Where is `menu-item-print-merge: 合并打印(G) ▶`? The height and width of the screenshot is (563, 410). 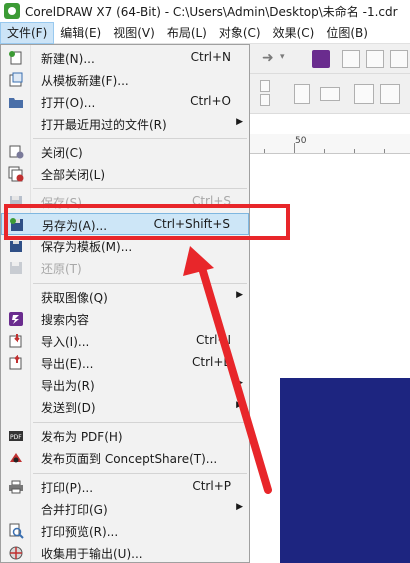 menu-item-print-merge: 合并打印(G) ▶ is located at coordinates (125, 509).